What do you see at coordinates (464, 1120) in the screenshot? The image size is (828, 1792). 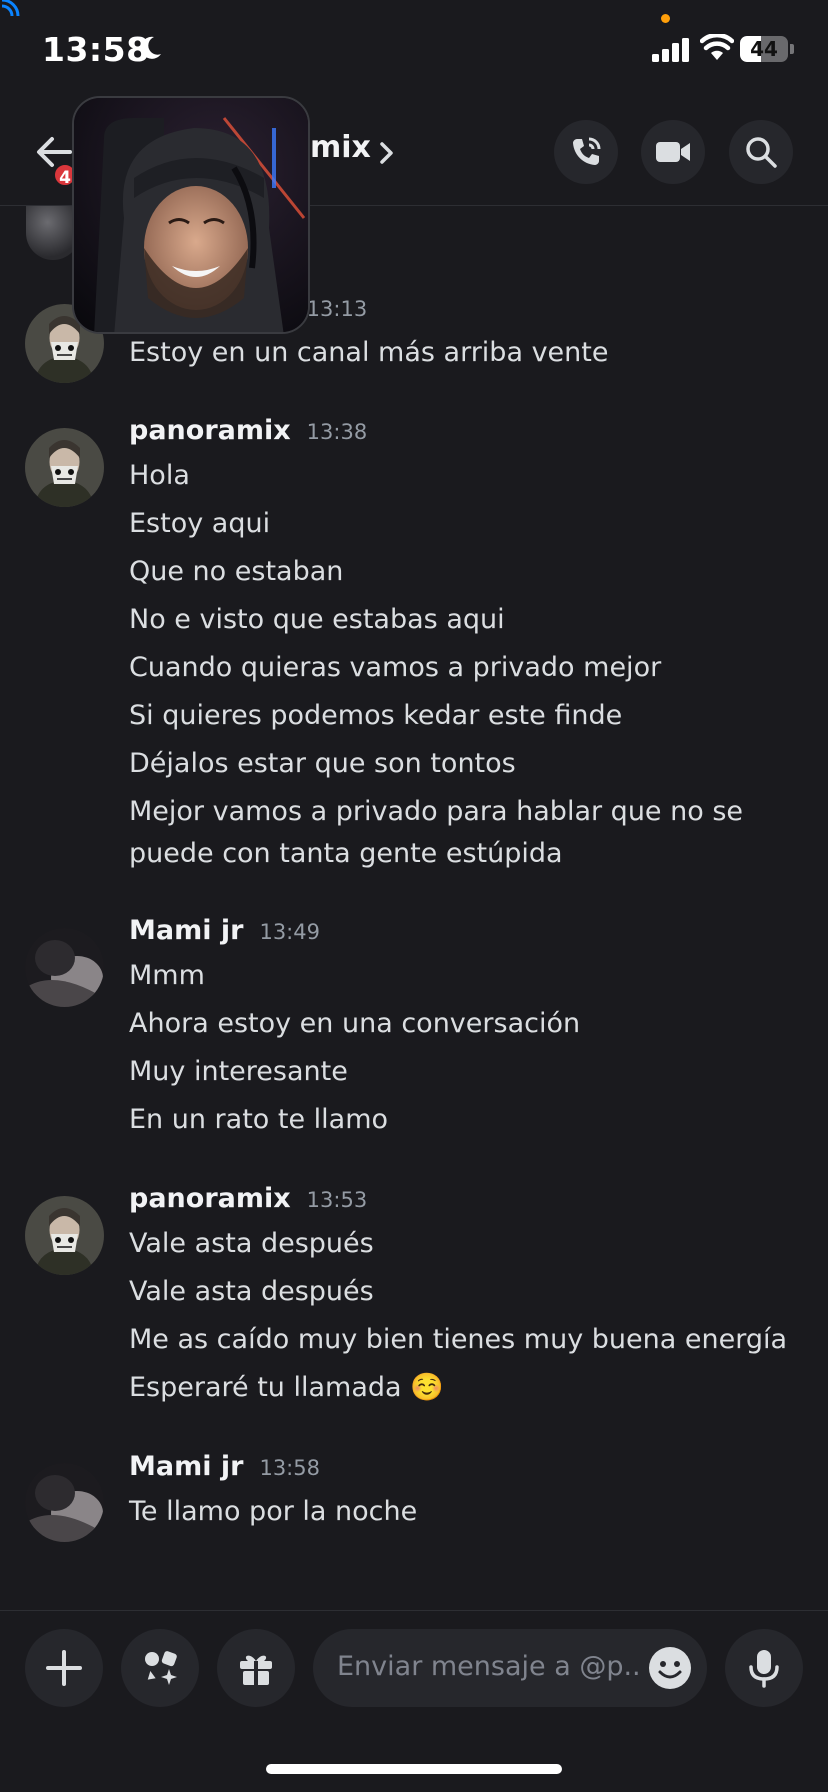 I see `message-text: En un rato te llamo` at bounding box center [464, 1120].